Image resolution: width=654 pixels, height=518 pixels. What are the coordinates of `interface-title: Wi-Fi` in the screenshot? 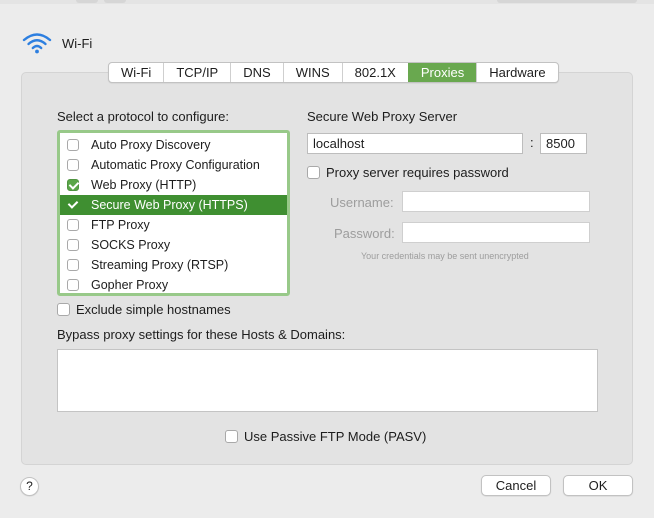 It's located at (77, 43).